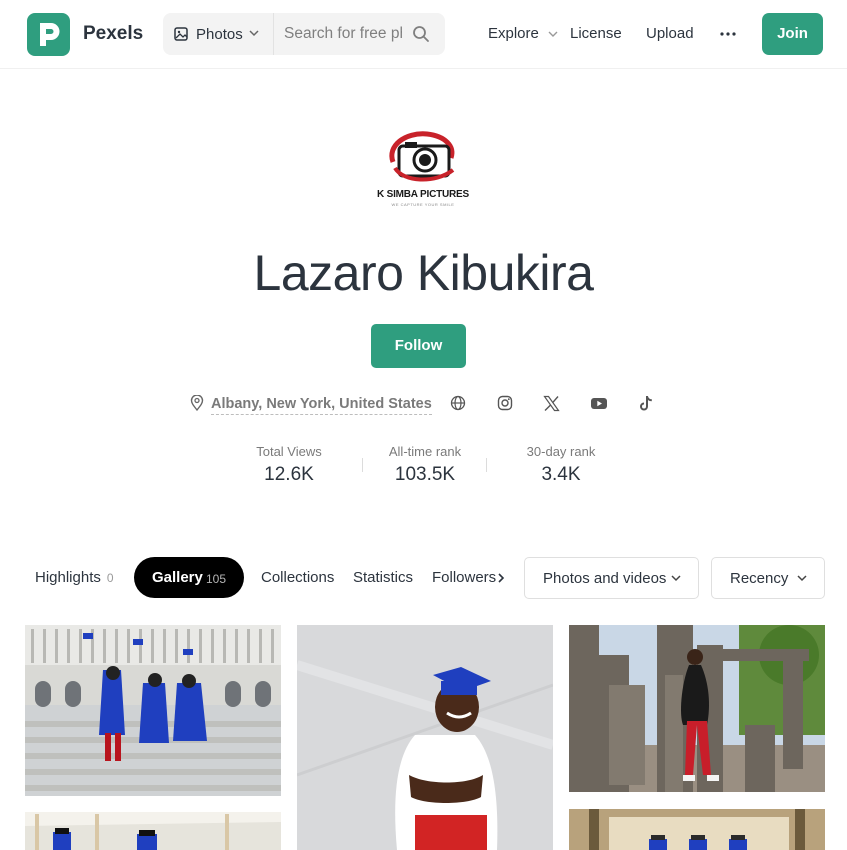 The image size is (847, 850). Describe the element at coordinates (423, 204) in the screenshot. I see `studio-tagline: WE CAPTURE YOUR SMILE` at that location.